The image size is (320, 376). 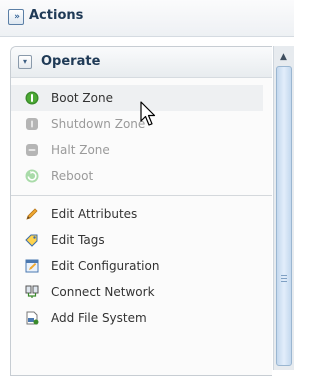 What do you see at coordinates (32, 124) in the screenshot?
I see `shutdown-icon` at bounding box center [32, 124].